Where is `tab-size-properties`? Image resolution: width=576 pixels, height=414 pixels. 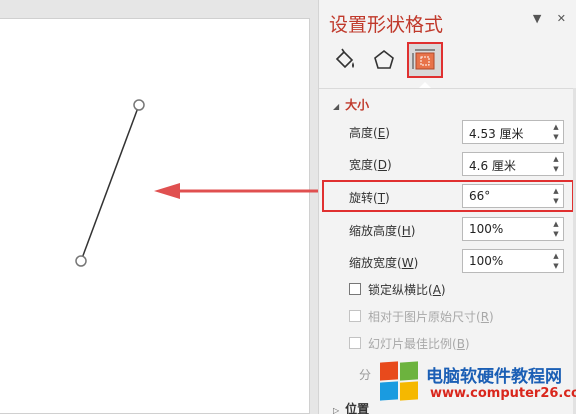
tab-size-properties is located at coordinates (425, 60).